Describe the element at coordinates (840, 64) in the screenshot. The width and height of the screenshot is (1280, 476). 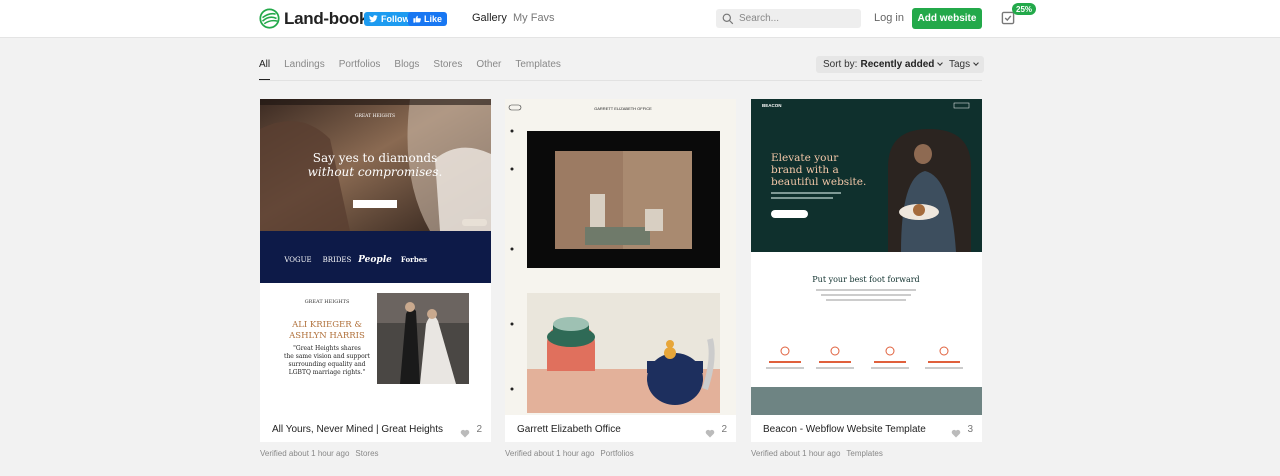
I see `sort-prefix: Sort by:` at that location.